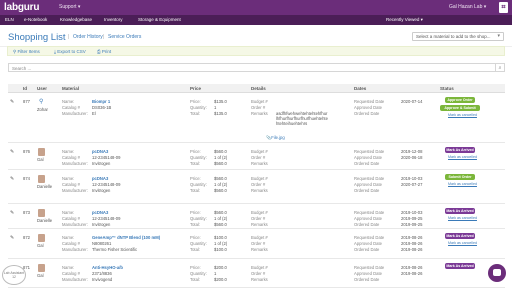 This screenshot has height=288, width=512. Describe the element at coordinates (70, 51) in the screenshot. I see `export-csv-button: ⤓ Export to CSV` at that location.